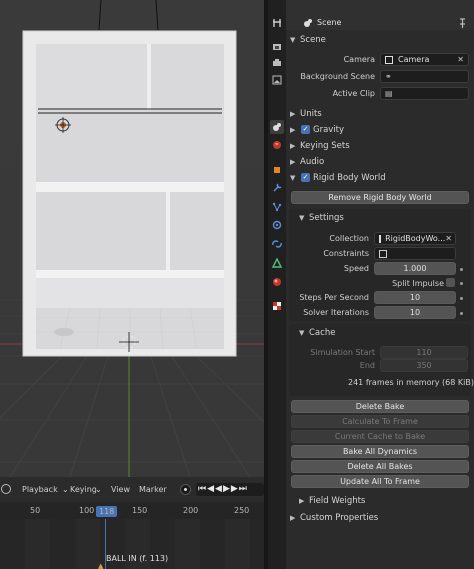 This screenshot has height=569, width=474. What do you see at coordinates (132, 489) in the screenshot?
I see `timeline-header: Playback ⌄ Keying ⌄ View Marker ⏮◀◀▶▶⏭` at bounding box center [132, 489].